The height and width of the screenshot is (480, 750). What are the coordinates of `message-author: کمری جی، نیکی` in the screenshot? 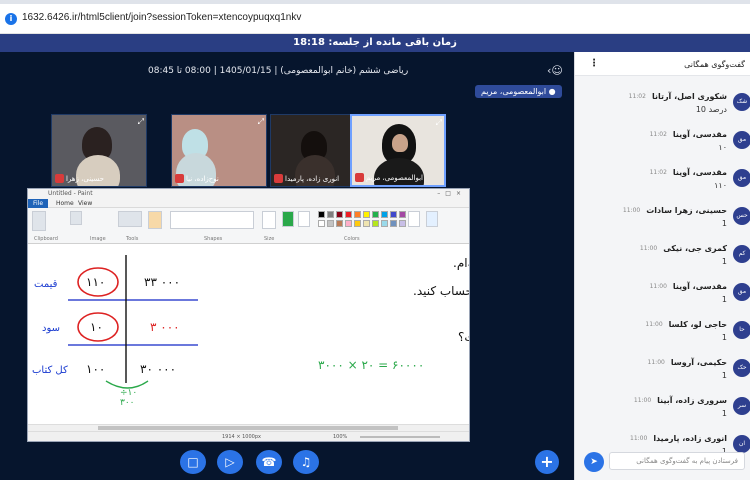 It's located at (695, 248).